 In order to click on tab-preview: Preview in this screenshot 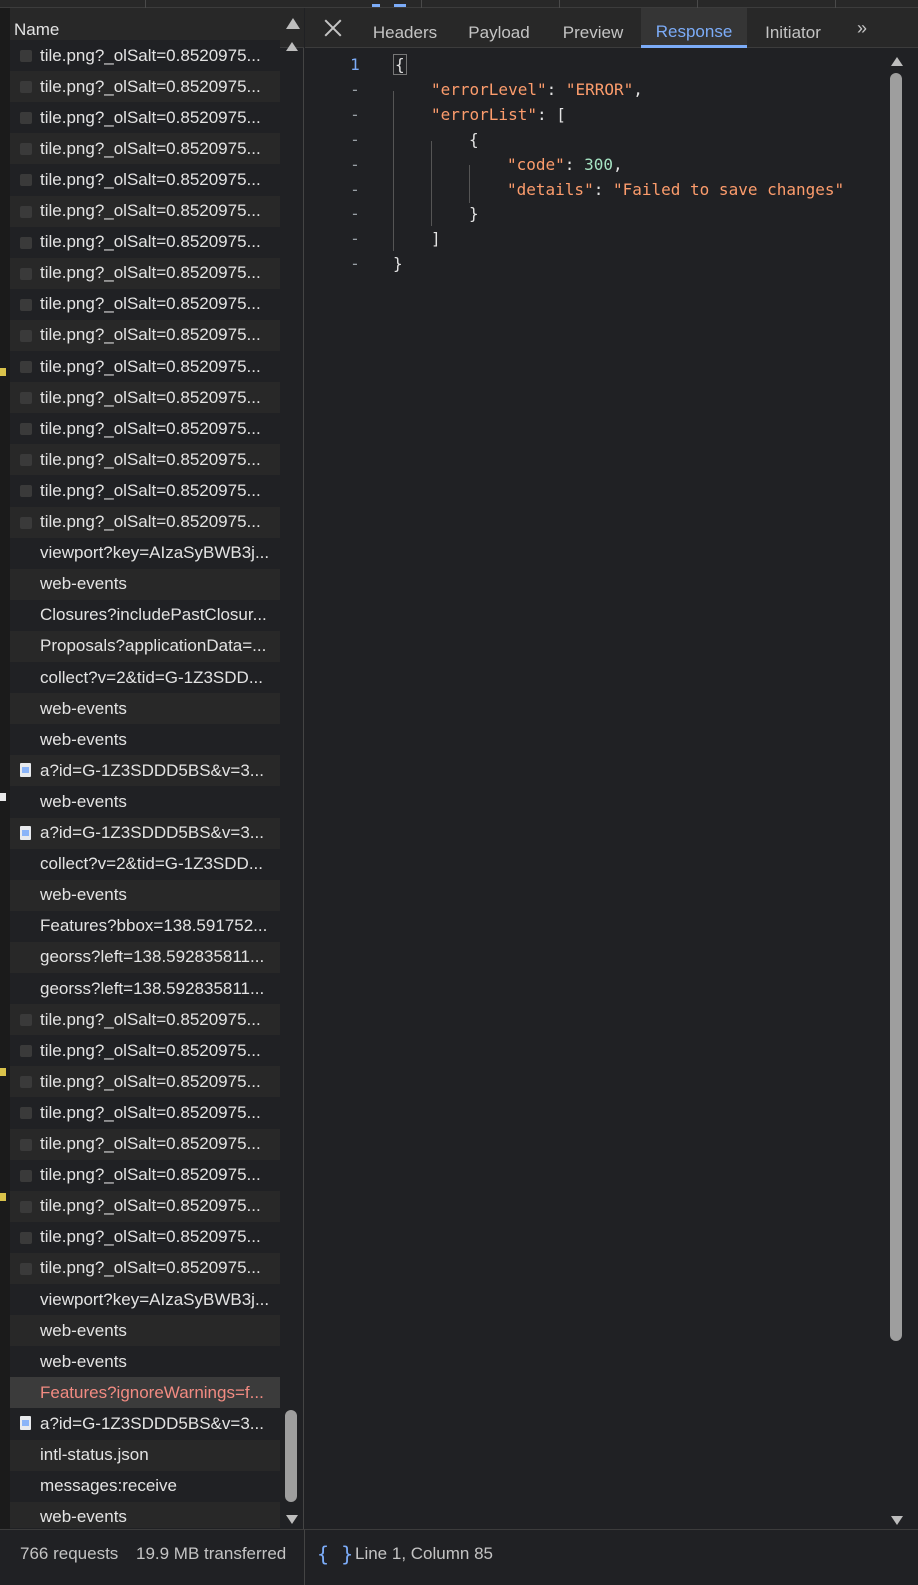, I will do `click(593, 28)`.